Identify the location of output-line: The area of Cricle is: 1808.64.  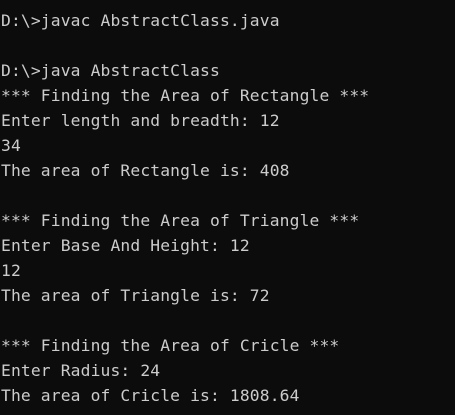
(150, 395).